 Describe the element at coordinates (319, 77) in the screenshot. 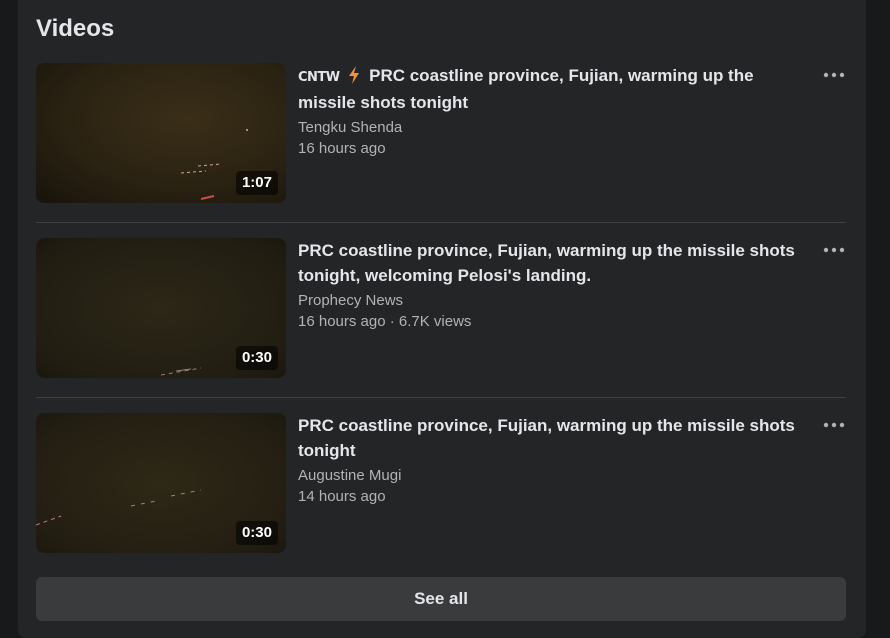

I see `channel-logo: CNTW` at that location.